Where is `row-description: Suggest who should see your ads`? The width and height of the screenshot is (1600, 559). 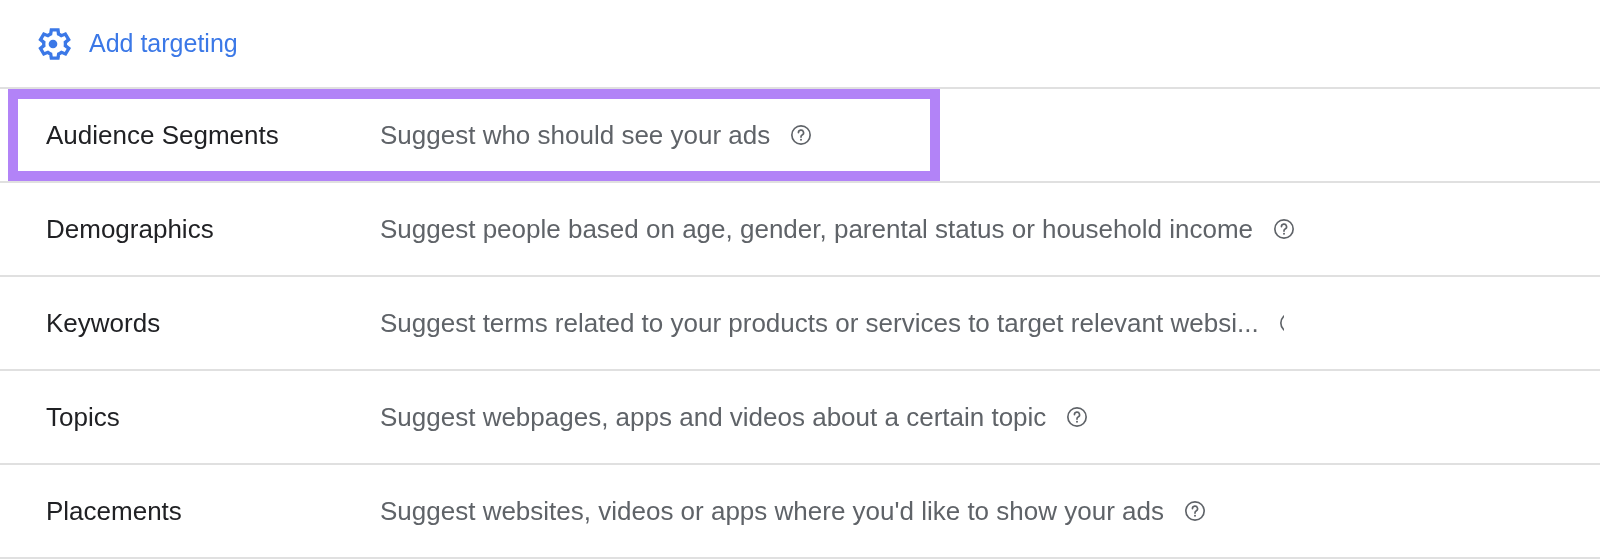 row-description: Suggest who should see your ads is located at coordinates (575, 135).